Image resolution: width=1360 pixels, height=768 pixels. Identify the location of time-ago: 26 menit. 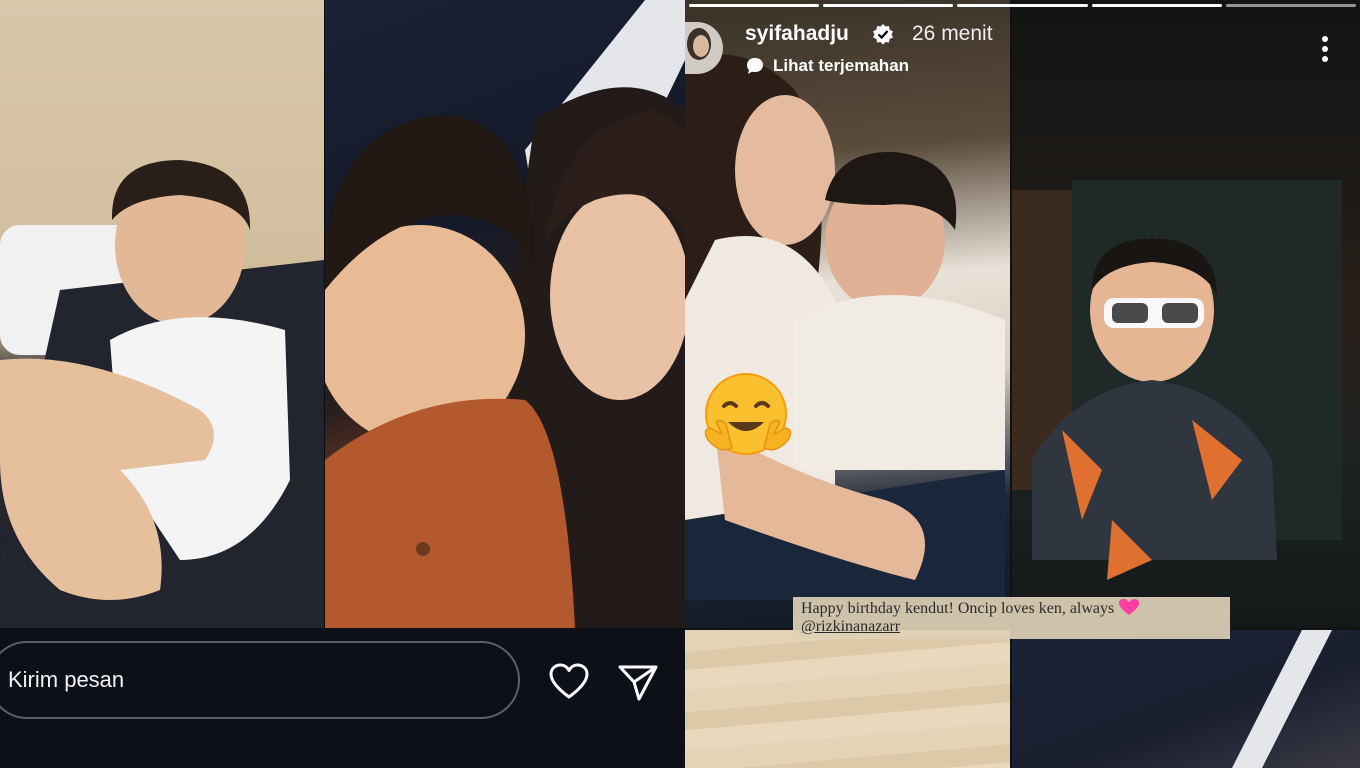
(952, 33).